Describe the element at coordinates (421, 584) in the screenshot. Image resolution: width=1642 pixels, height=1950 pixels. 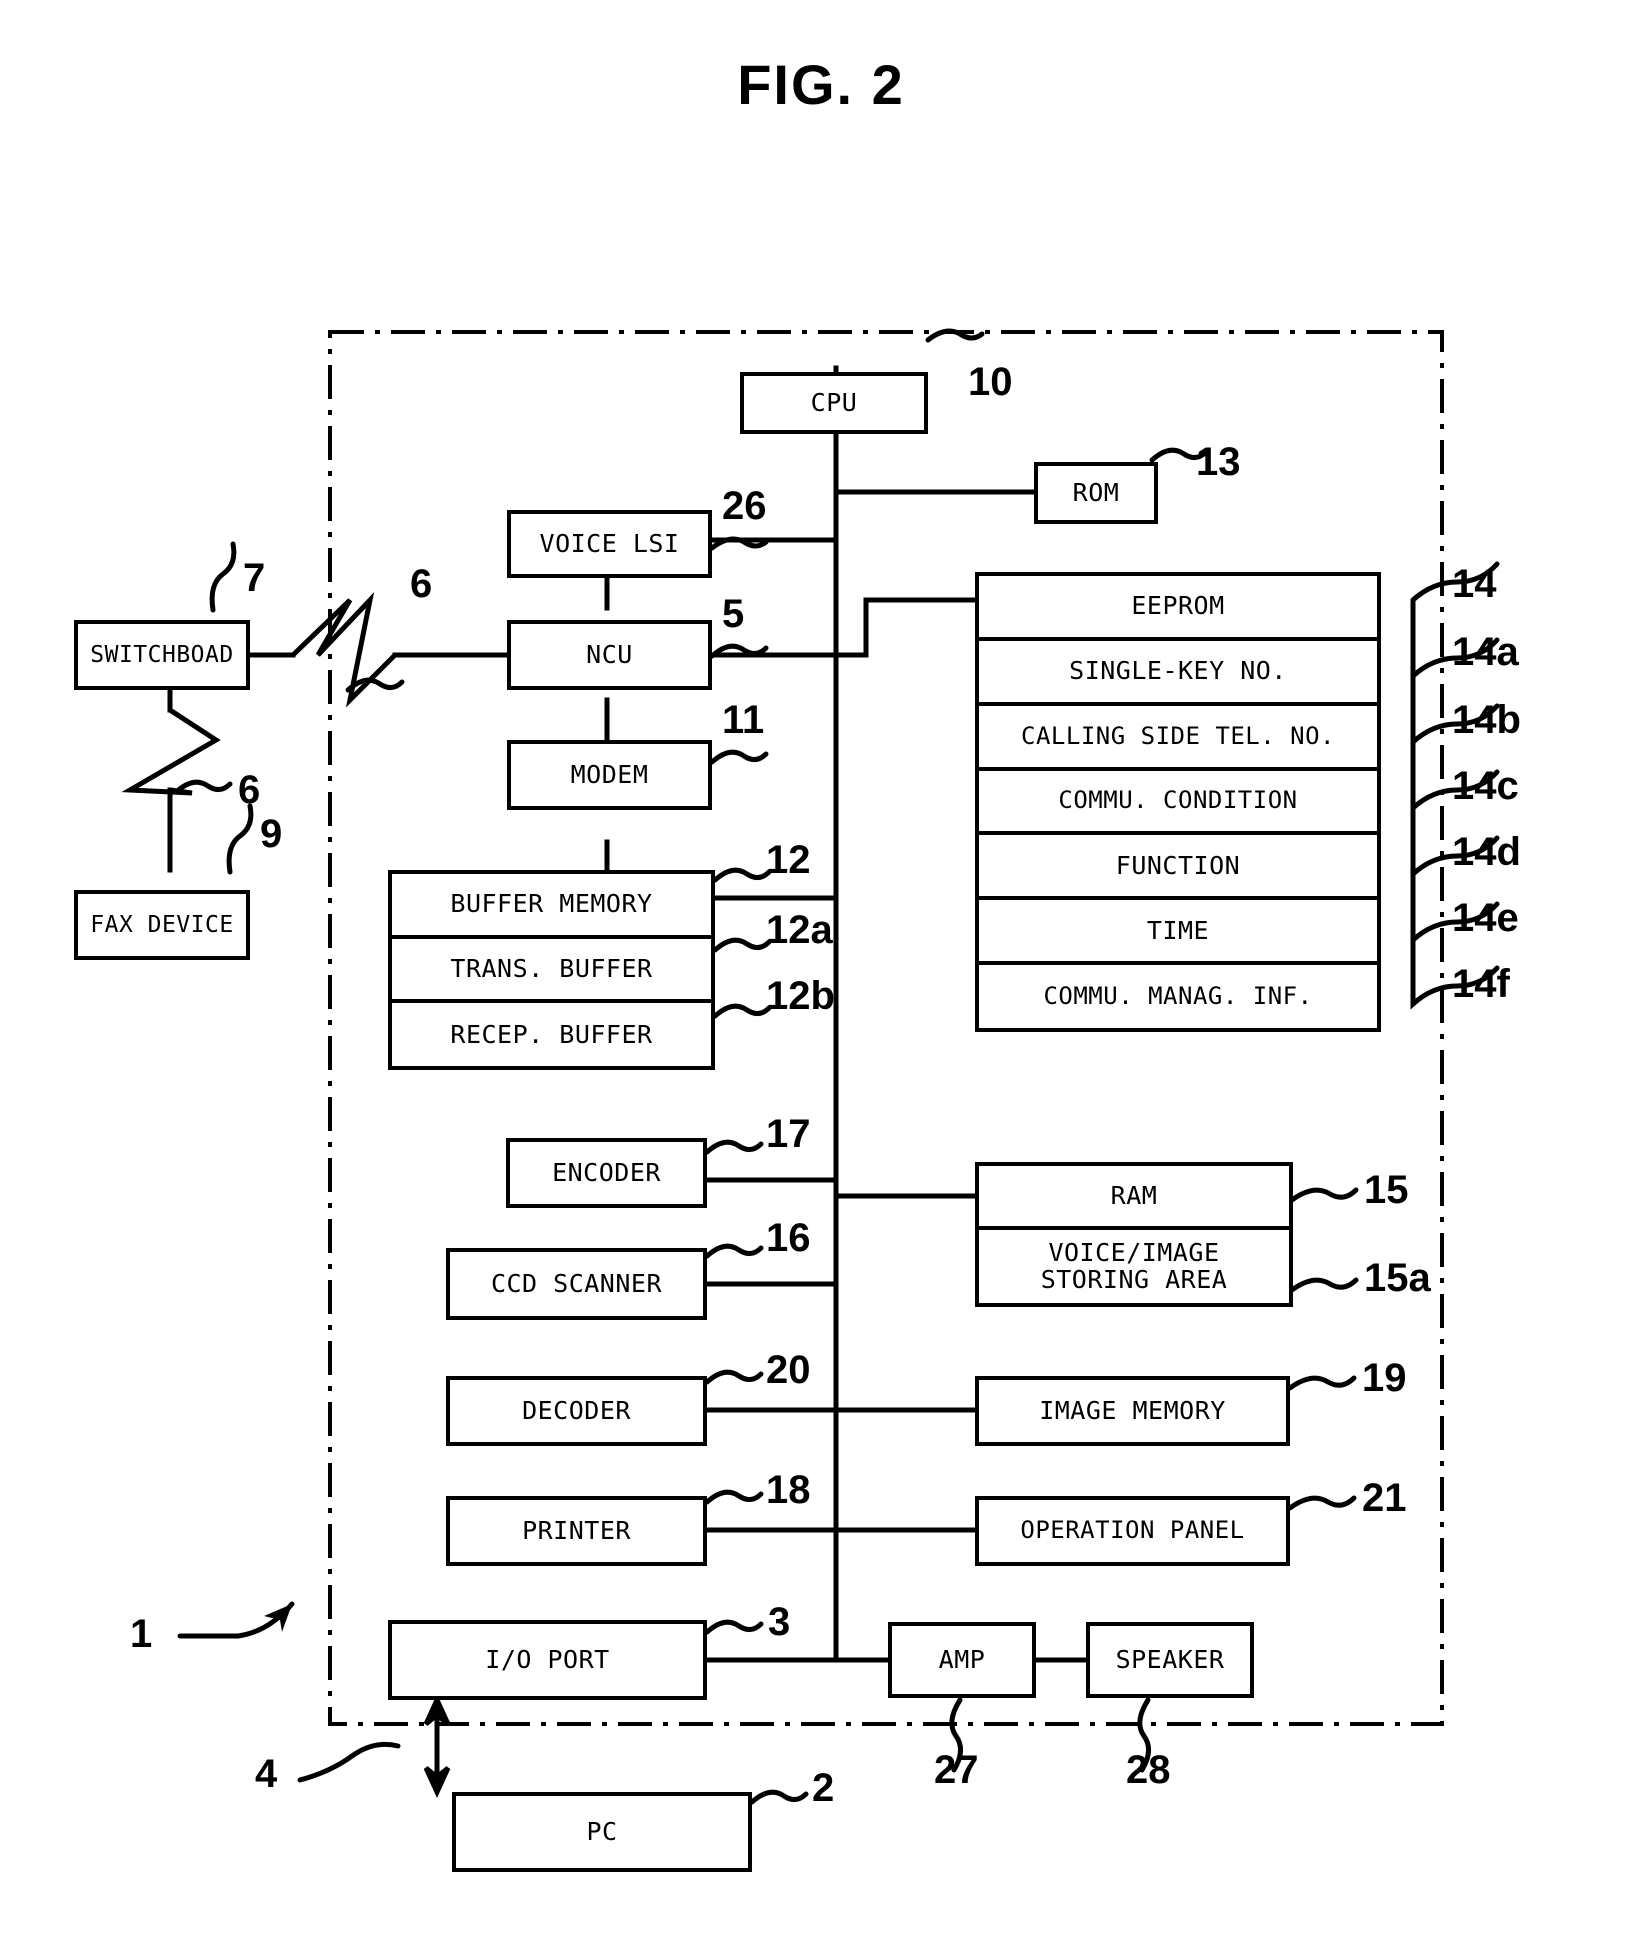
I see `ref-6-upper: 6` at that location.